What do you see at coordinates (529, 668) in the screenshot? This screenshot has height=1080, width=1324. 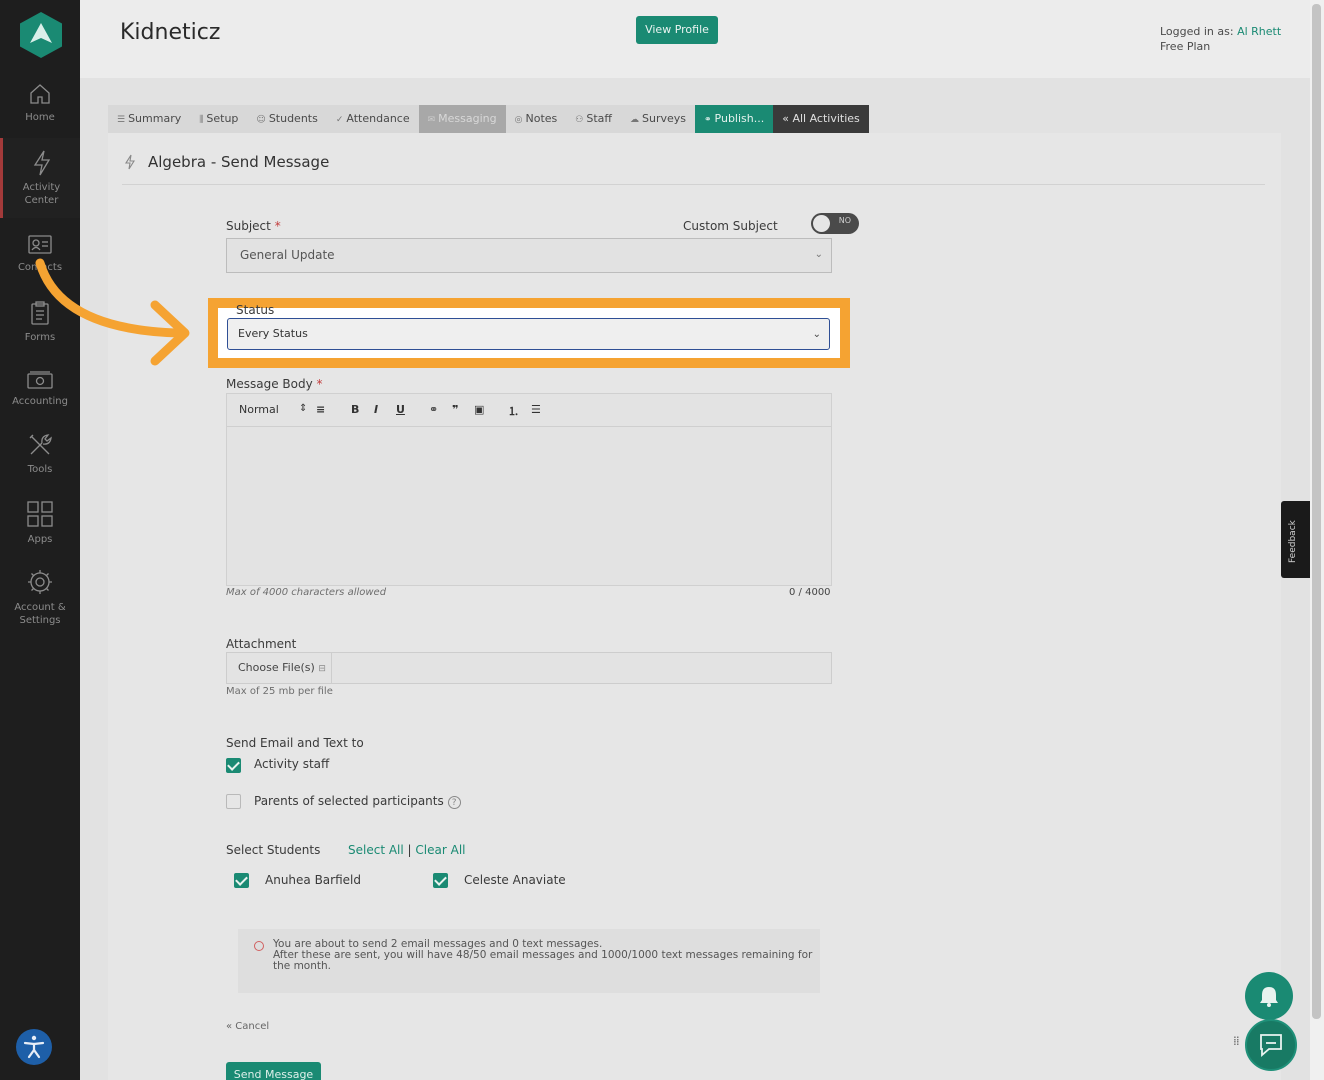 I see `file-input: Choose File(s) ⊟` at bounding box center [529, 668].